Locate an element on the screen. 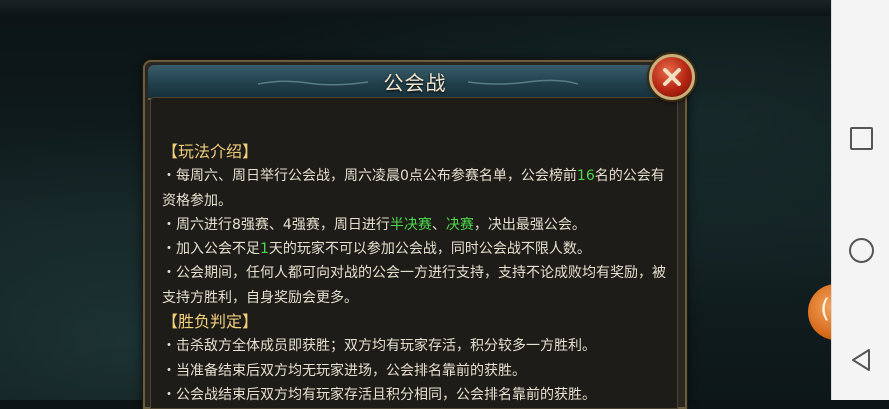 The height and width of the screenshot is (409, 889). rule-line-5: ・击杀敌方全体成员即获胜；双方均有玩家存活，积分较多一方胜利。 is located at coordinates (379, 346).